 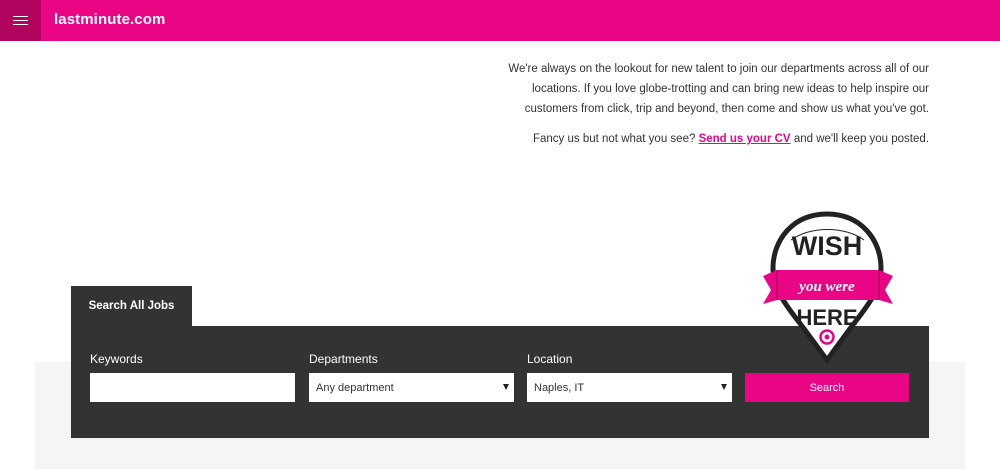 I want to click on location-select: Naples, IT, so click(x=629, y=387).